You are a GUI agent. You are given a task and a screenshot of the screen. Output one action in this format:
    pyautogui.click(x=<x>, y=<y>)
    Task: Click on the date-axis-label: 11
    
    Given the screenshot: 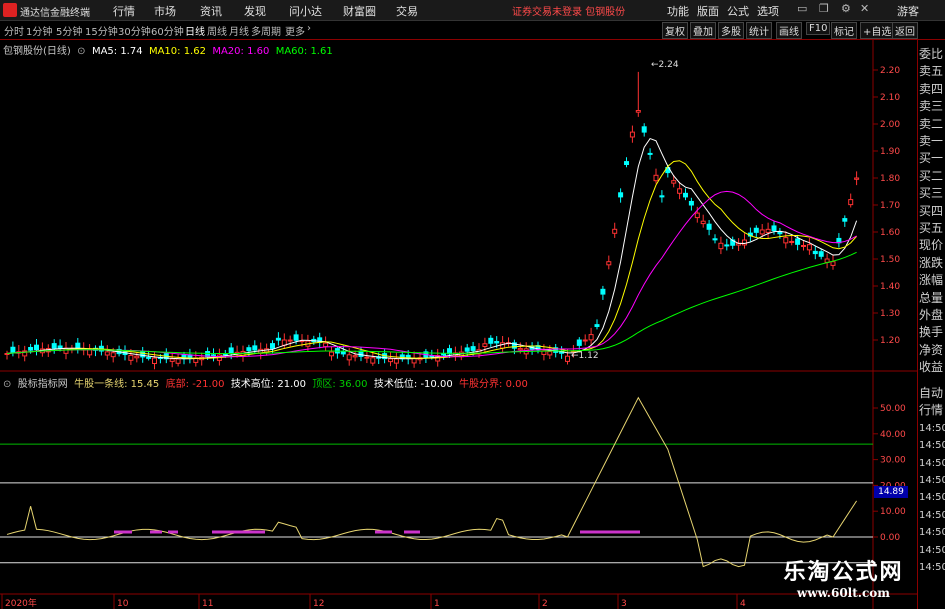 What is the action you would take?
    pyautogui.click(x=207, y=604)
    